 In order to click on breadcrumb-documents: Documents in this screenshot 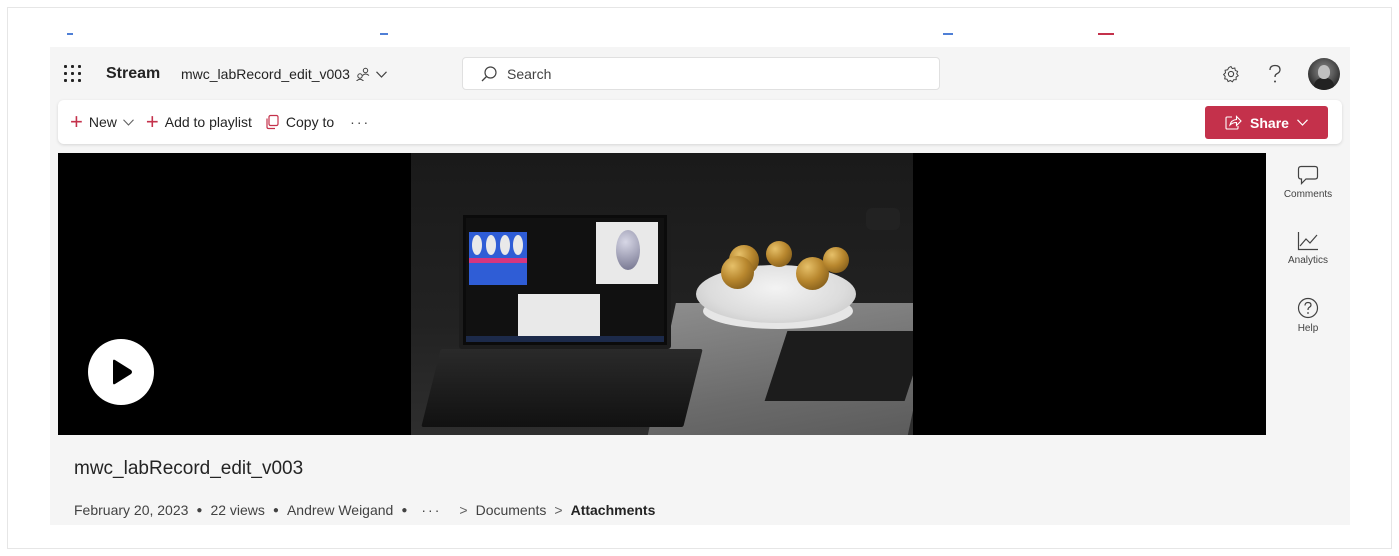, I will do `click(511, 510)`.